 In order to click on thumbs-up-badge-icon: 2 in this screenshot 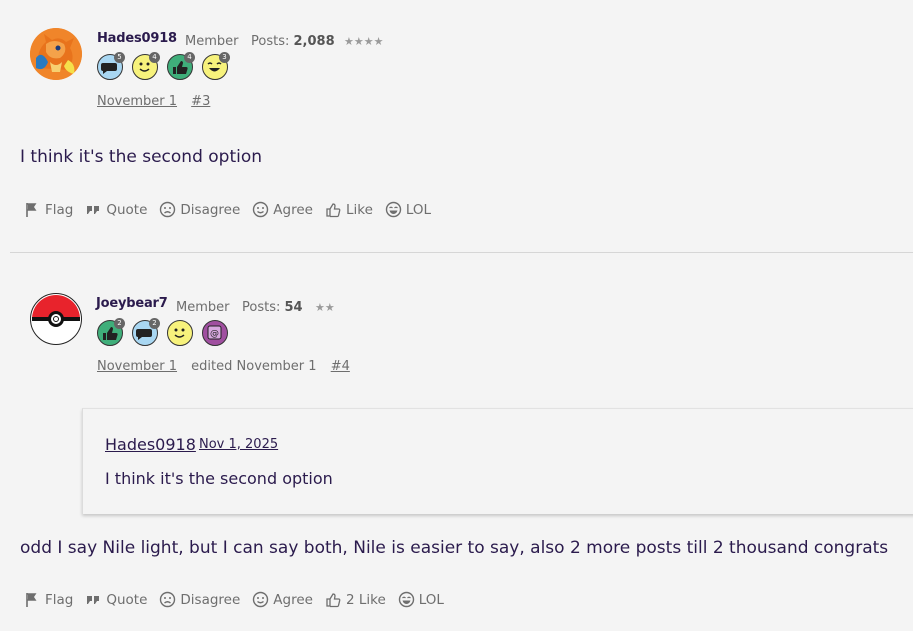, I will do `click(111, 332)`.